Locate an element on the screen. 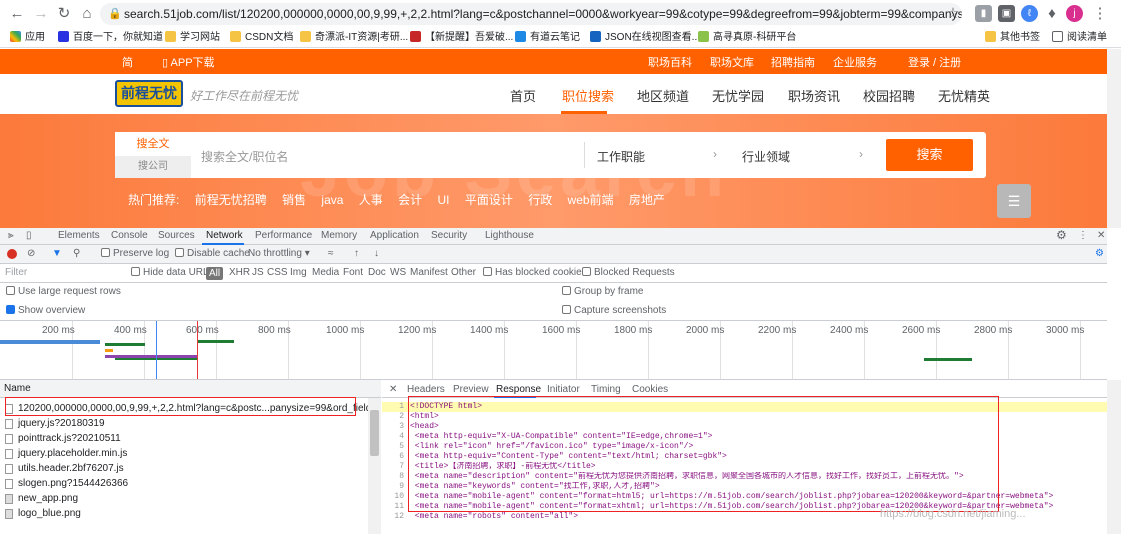 The image size is (1121, 534). export-icon: ↓ is located at coordinates (376, 253).